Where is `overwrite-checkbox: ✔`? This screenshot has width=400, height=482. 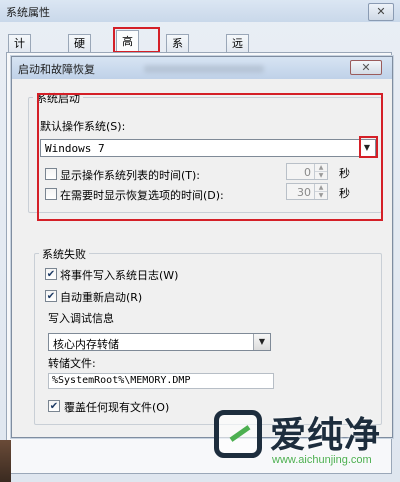
overwrite-checkbox: ✔ is located at coordinates (54, 406).